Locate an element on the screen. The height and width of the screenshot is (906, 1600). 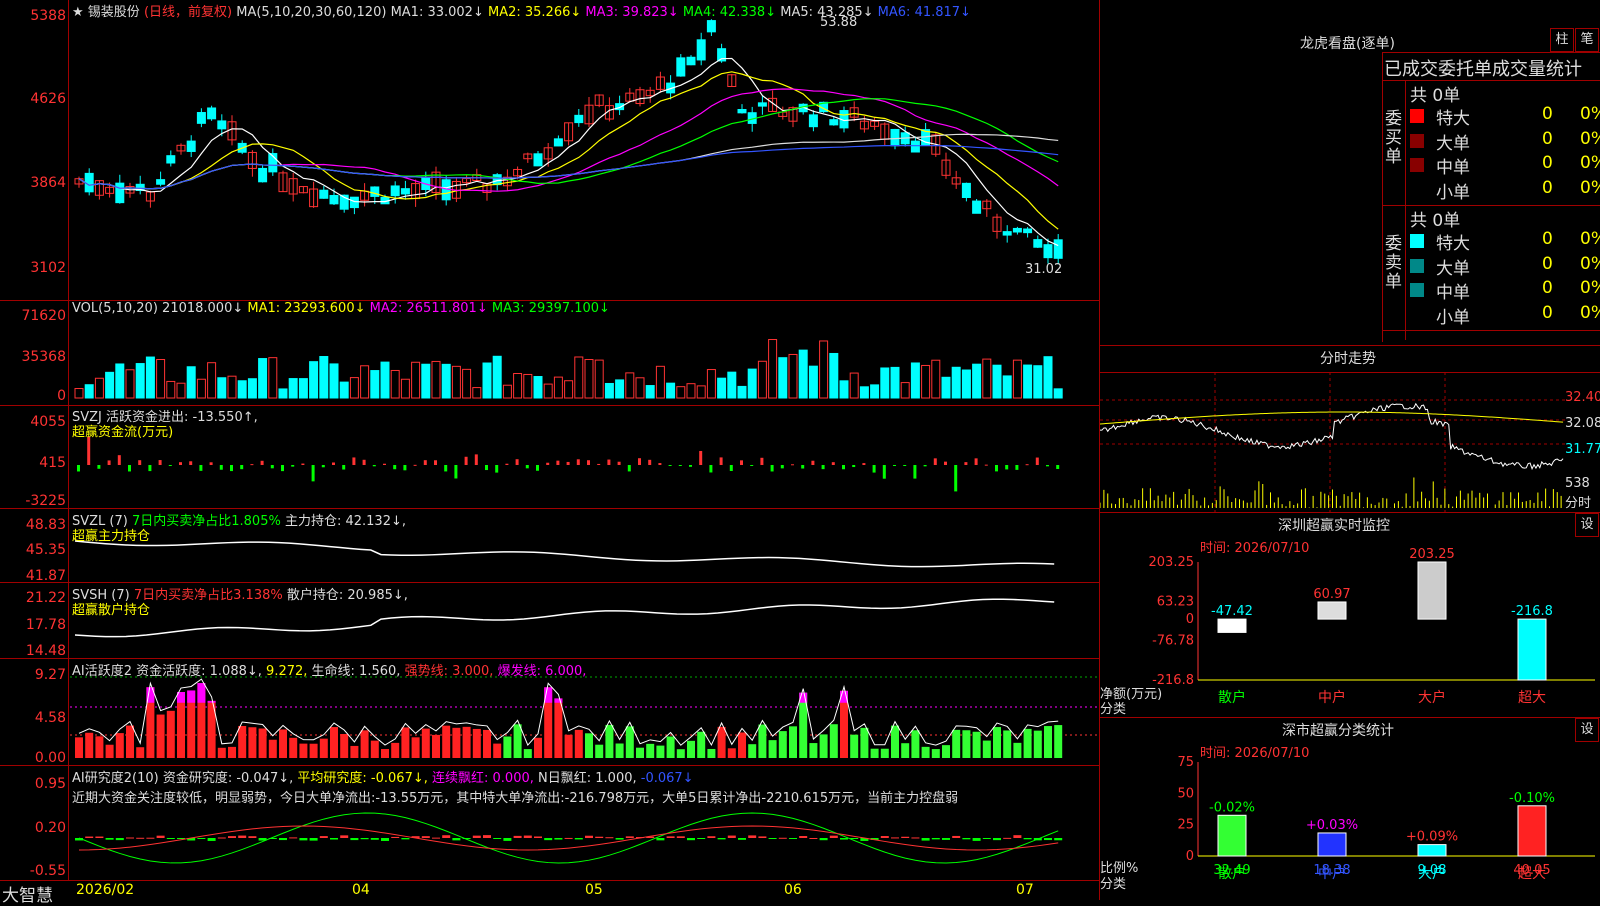
ratio-value: 32.49 is located at coordinates (1231, 870).